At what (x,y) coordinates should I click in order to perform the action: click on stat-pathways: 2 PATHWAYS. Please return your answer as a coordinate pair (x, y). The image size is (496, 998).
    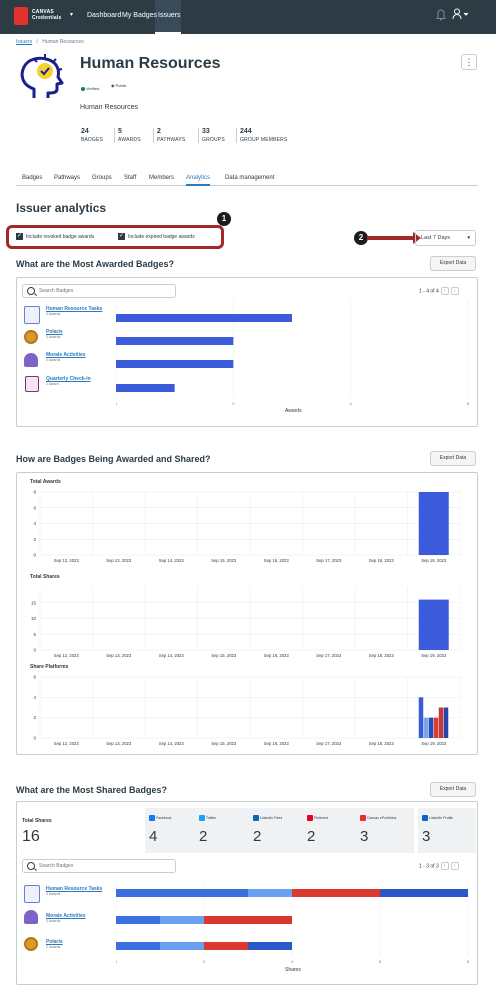
    Looking at the image, I should click on (169, 135).